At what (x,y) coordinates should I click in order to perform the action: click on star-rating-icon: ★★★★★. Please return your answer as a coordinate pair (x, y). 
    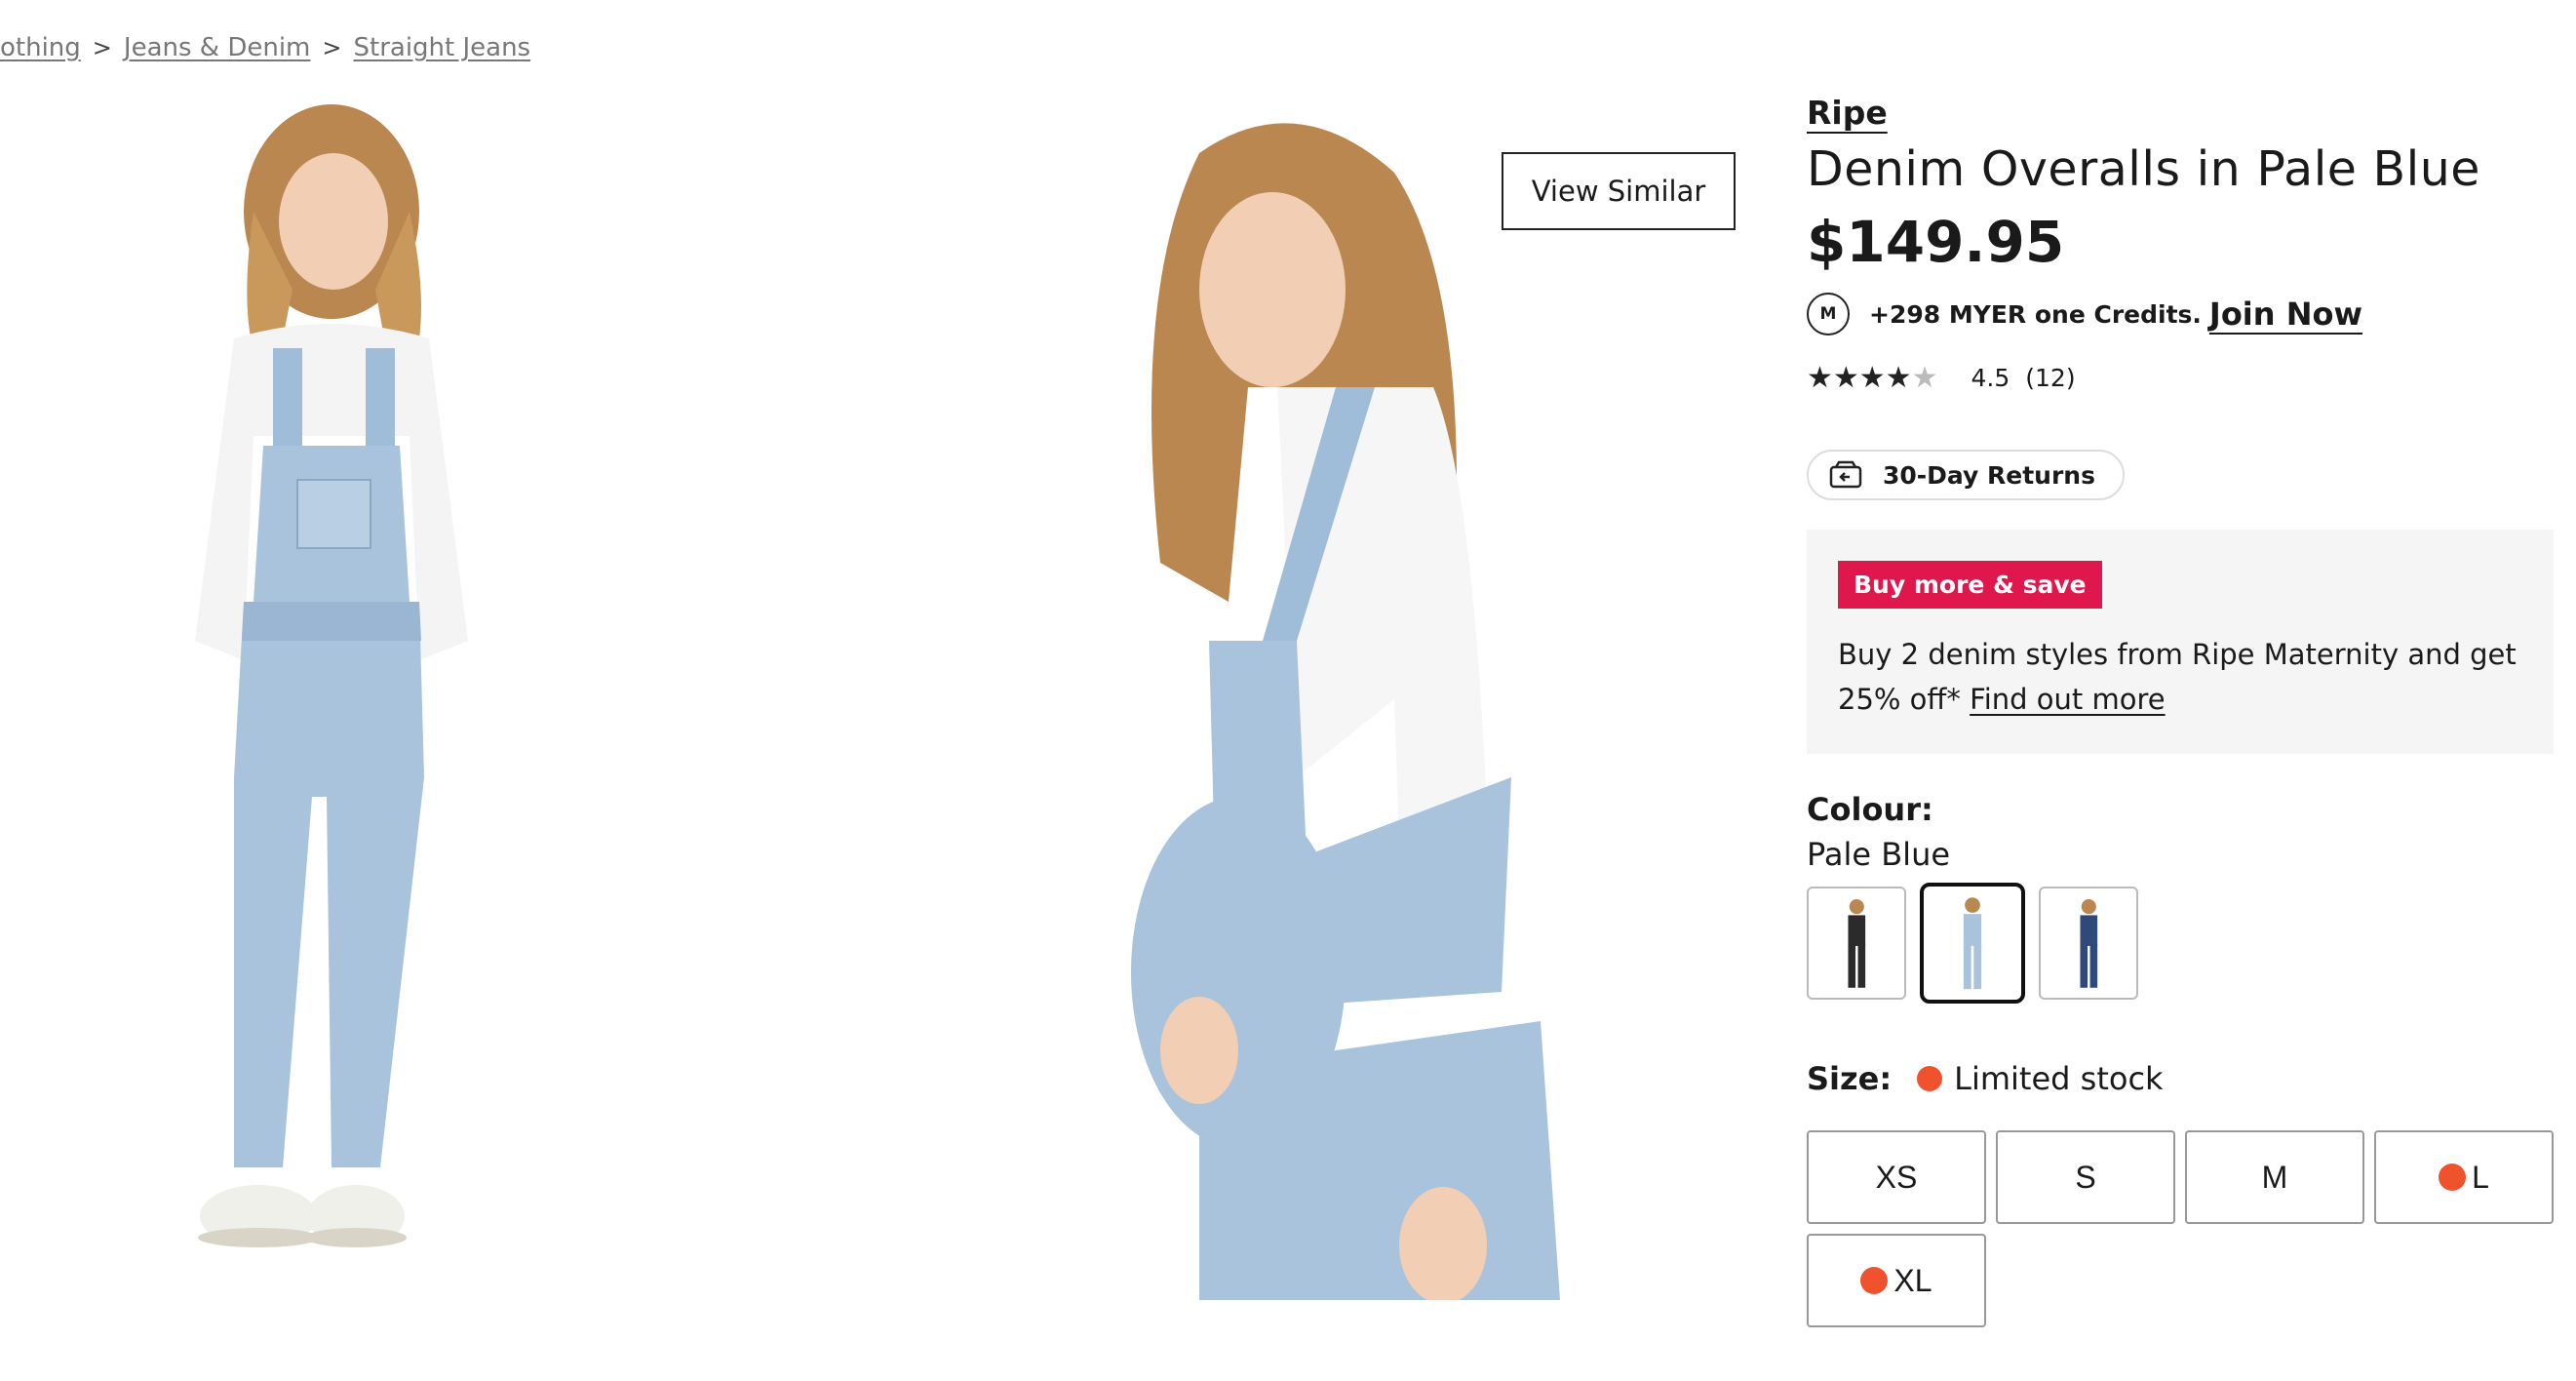
    Looking at the image, I should click on (1872, 378).